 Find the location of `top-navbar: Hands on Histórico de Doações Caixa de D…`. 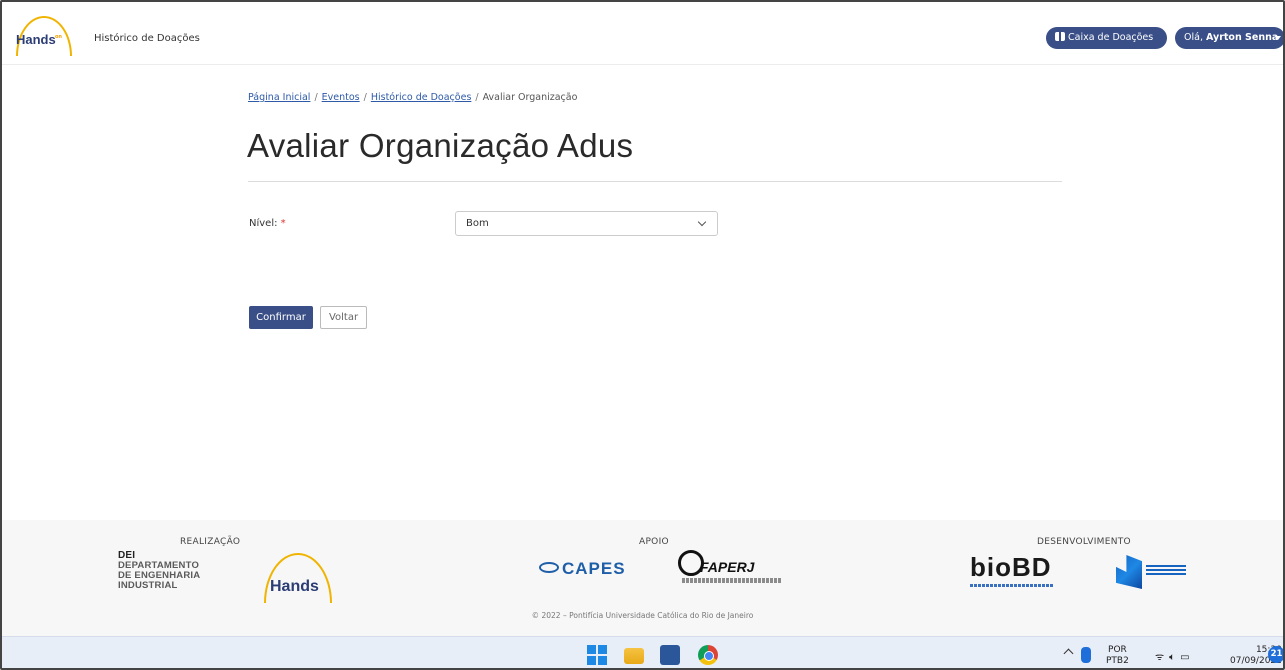

top-navbar: Hands on Histórico de Doações Caixa de D… is located at coordinates (642, 33).